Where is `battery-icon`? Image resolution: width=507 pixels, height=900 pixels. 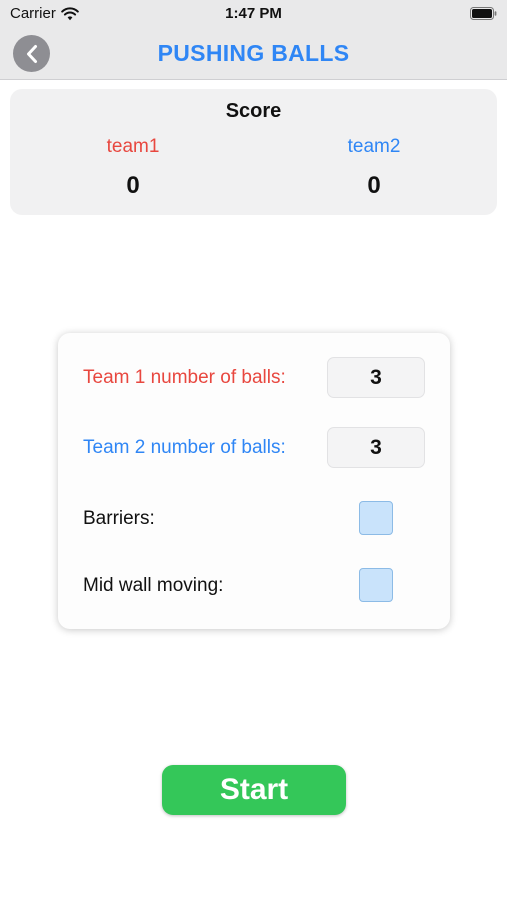 battery-icon is located at coordinates (483, 13).